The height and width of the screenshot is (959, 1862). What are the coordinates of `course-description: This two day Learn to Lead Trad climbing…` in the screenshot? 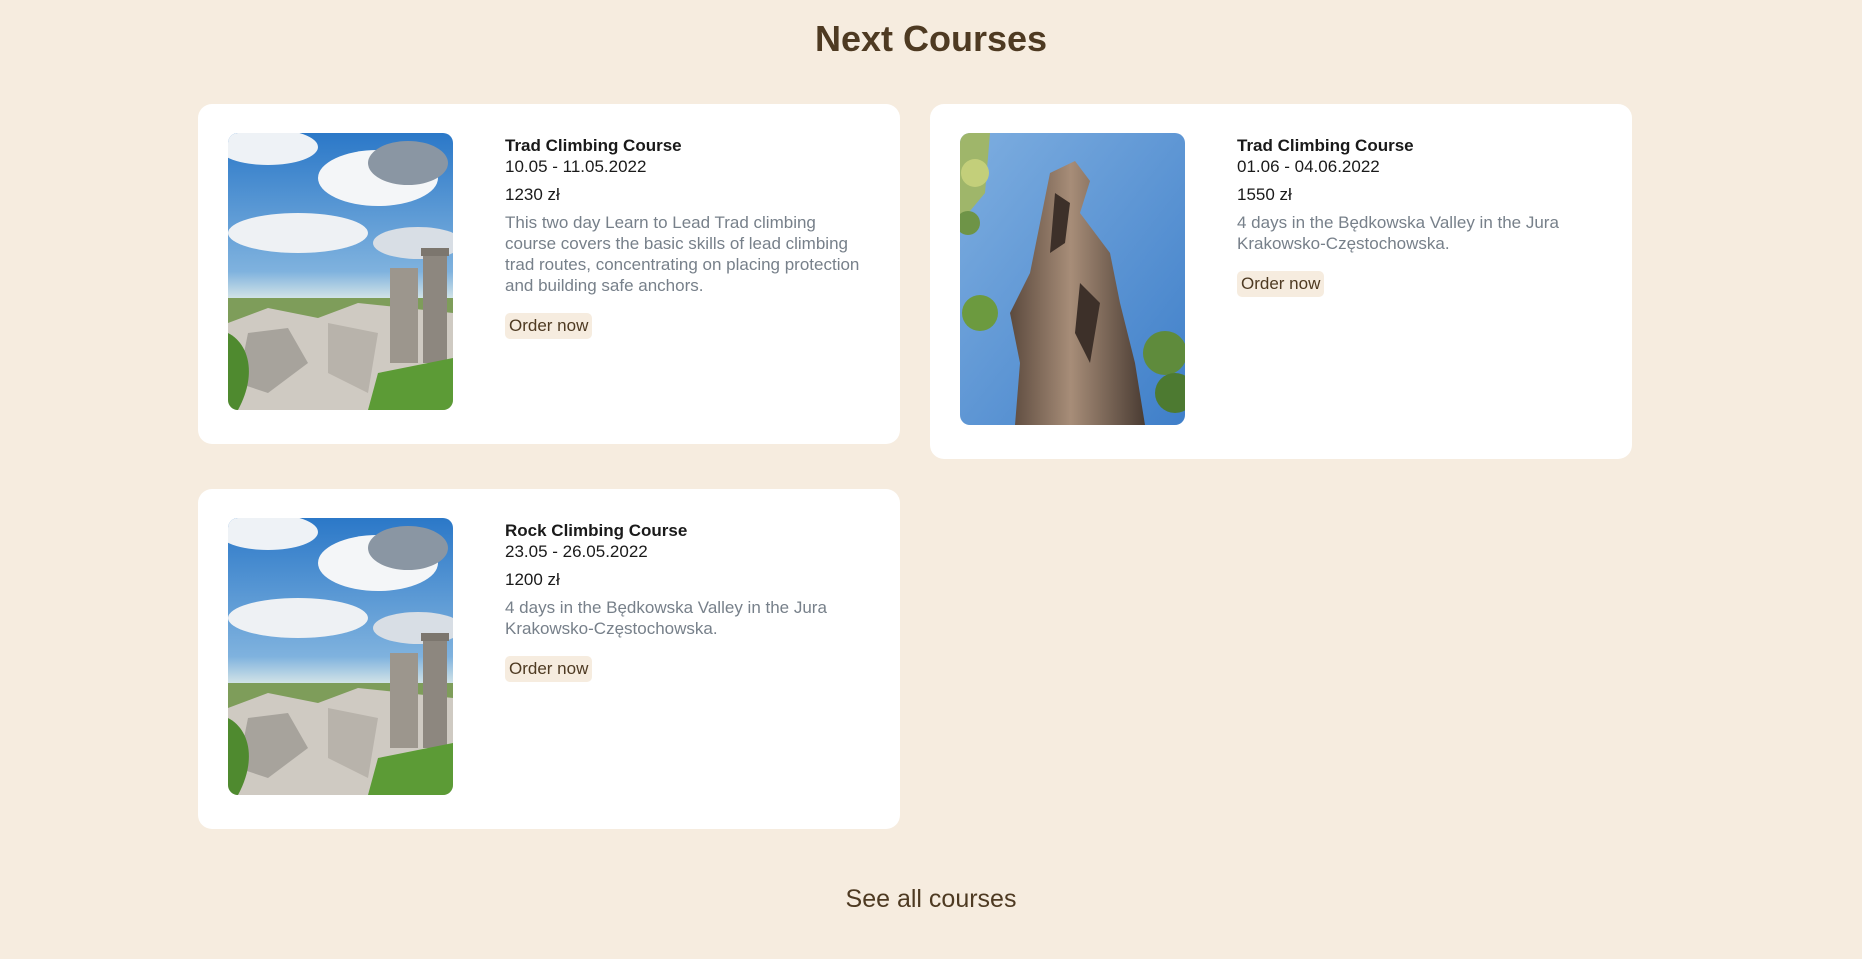 It's located at (682, 254).